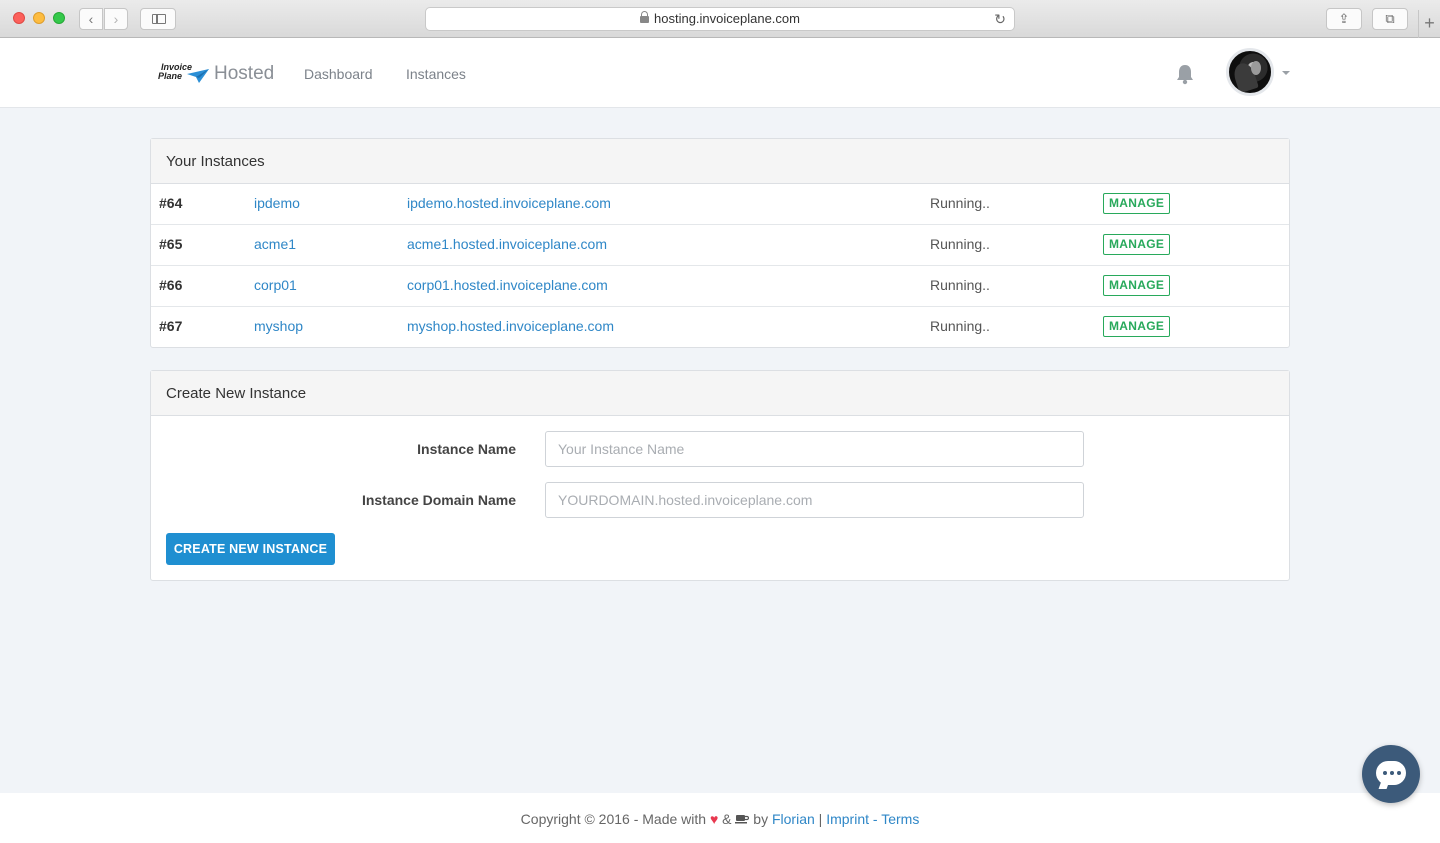 The image size is (1440, 843). I want to click on terms-link: Terms, so click(900, 819).